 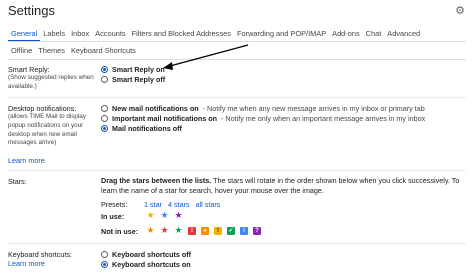 I want to click on red-star-icon: ★, so click(x=164, y=230).